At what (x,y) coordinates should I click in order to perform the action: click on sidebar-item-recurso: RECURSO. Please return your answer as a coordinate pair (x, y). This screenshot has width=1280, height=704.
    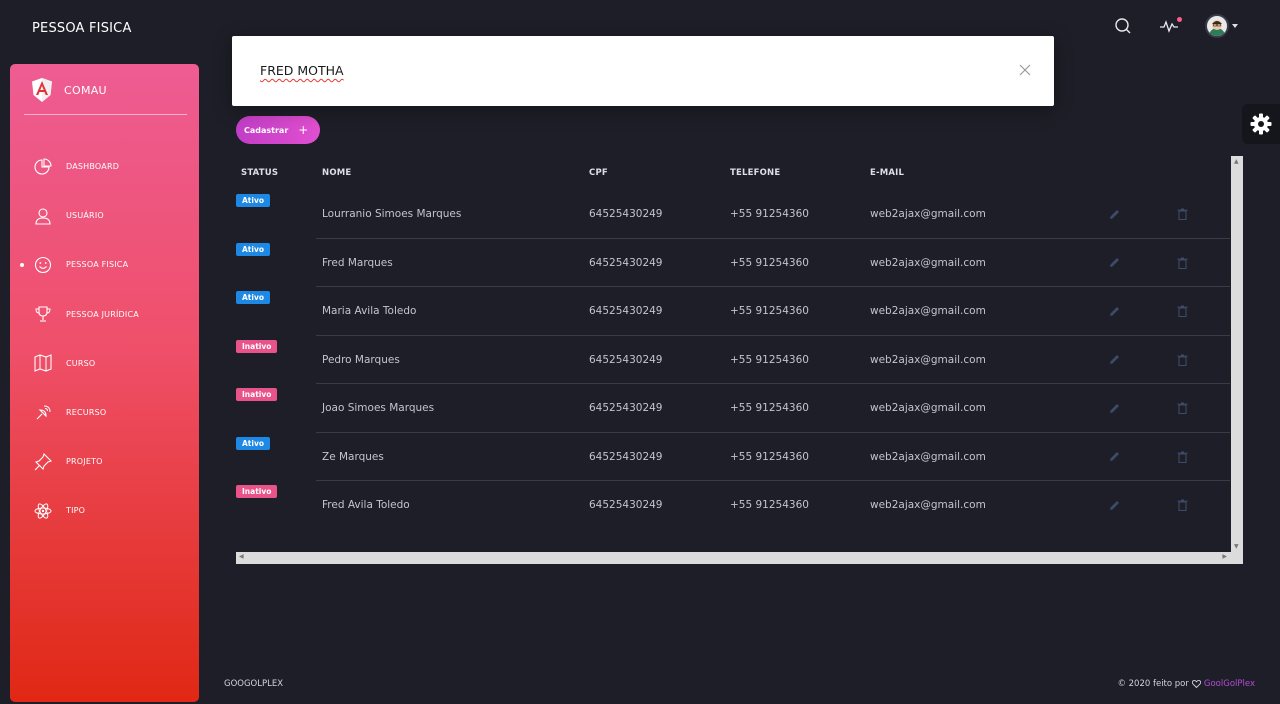
    Looking at the image, I should click on (104, 412).